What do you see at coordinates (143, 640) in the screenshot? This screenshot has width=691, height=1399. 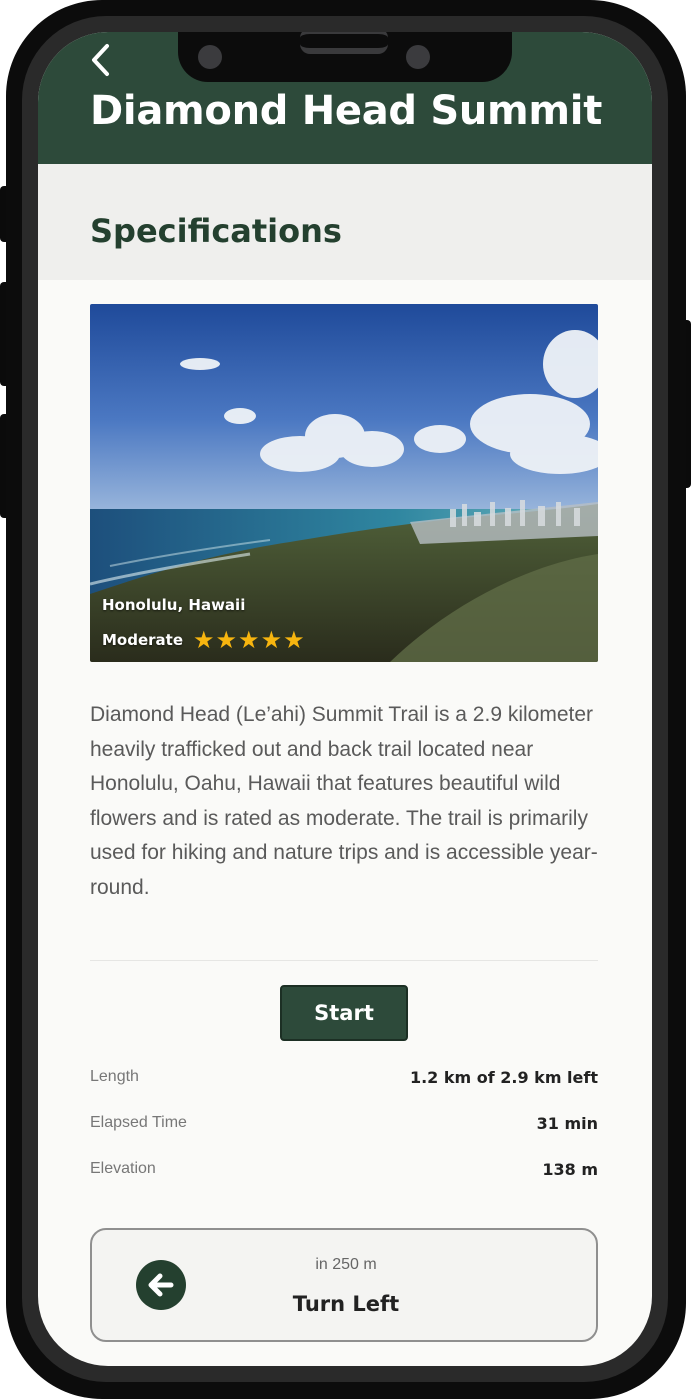 I see `trail-difficulty: Moderate` at bounding box center [143, 640].